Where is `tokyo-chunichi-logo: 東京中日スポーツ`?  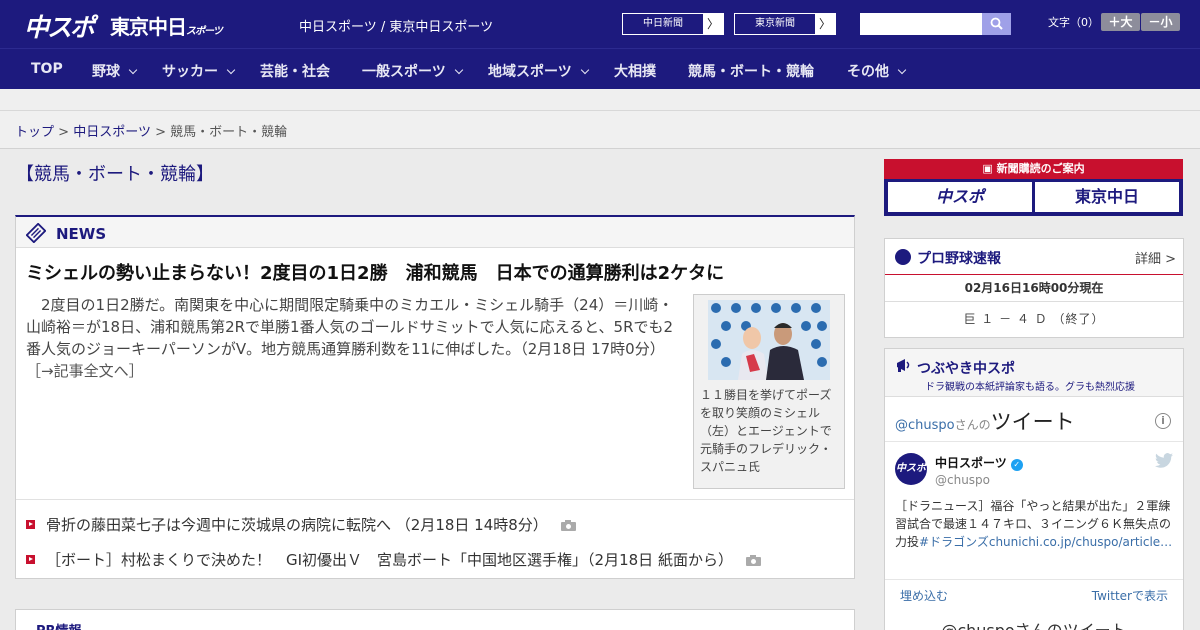 tokyo-chunichi-logo: 東京中日スポーツ is located at coordinates (166, 25).